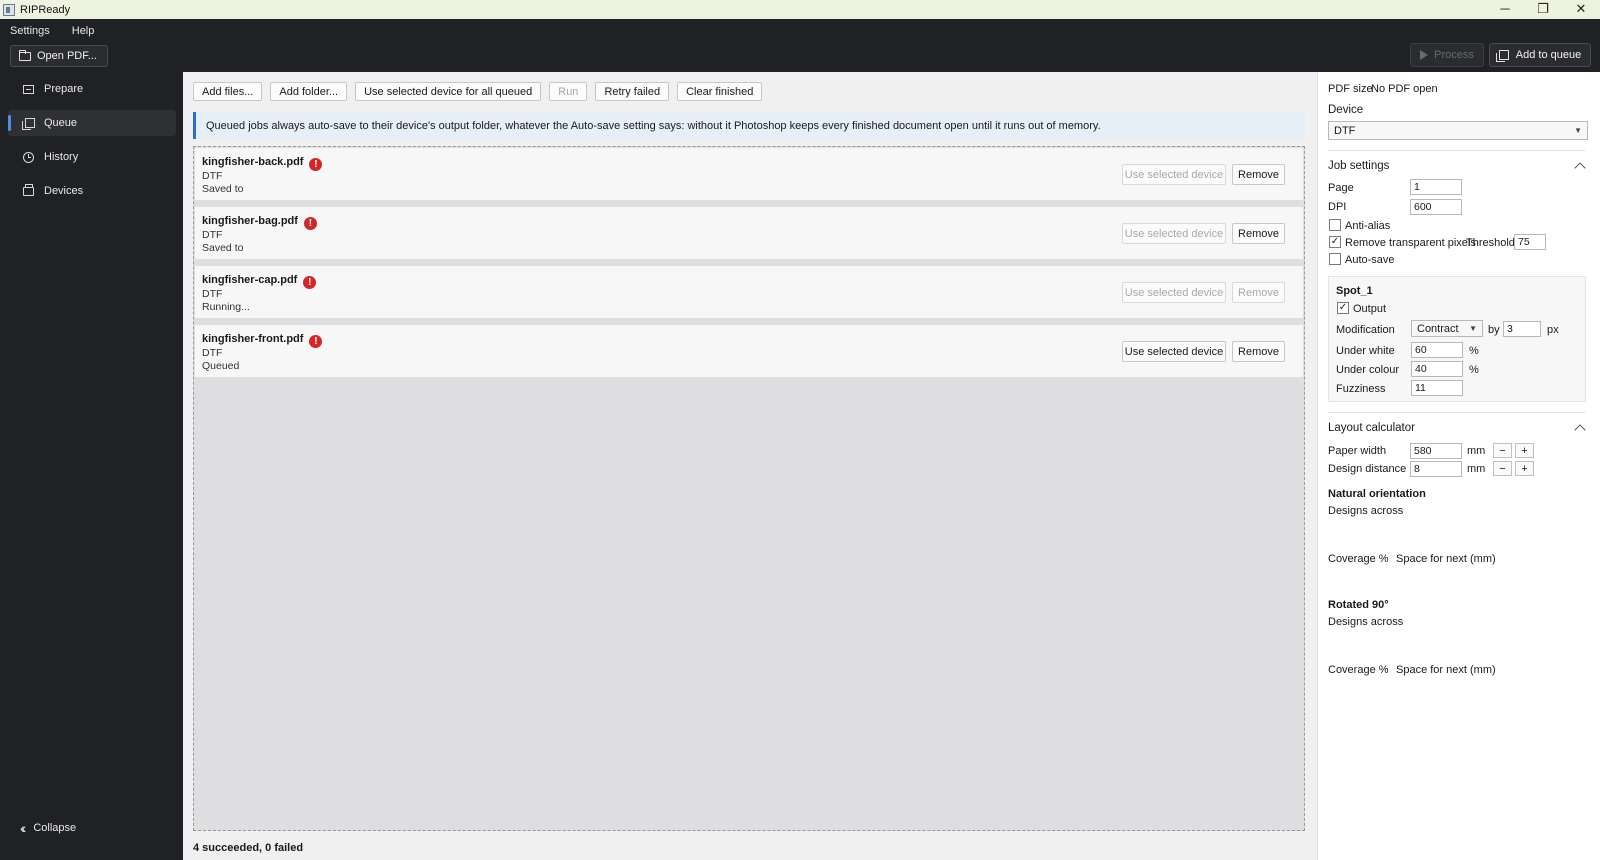 The width and height of the screenshot is (1600, 860). What do you see at coordinates (568, 91) in the screenshot?
I see `run-button: Run` at bounding box center [568, 91].